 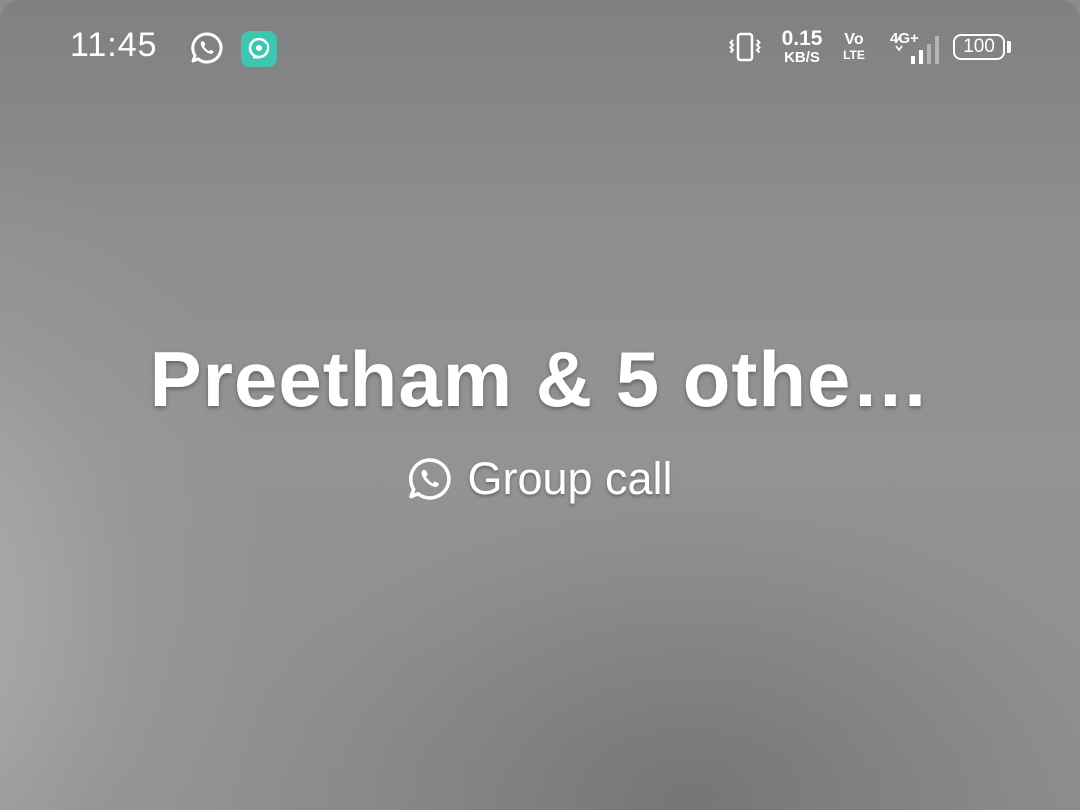 What do you see at coordinates (802, 57) in the screenshot?
I see `network-speed-unit: KB/S` at bounding box center [802, 57].